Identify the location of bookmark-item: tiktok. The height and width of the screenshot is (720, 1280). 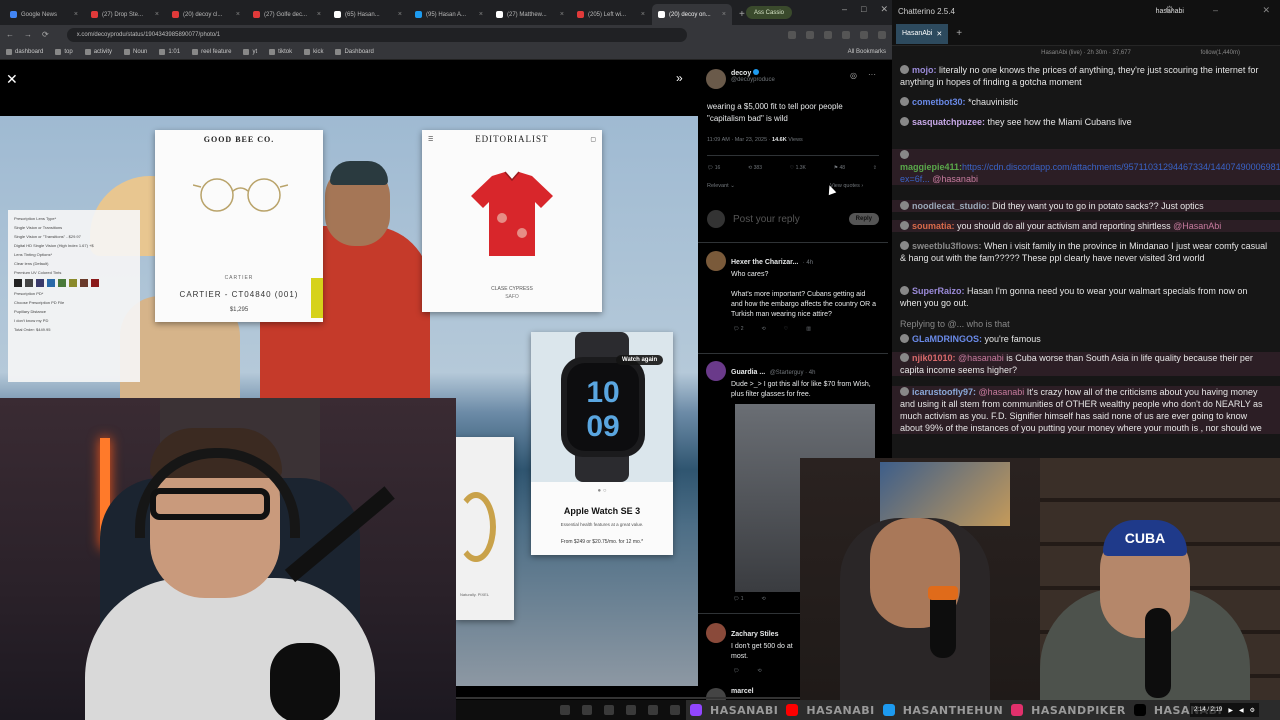
(280, 51).